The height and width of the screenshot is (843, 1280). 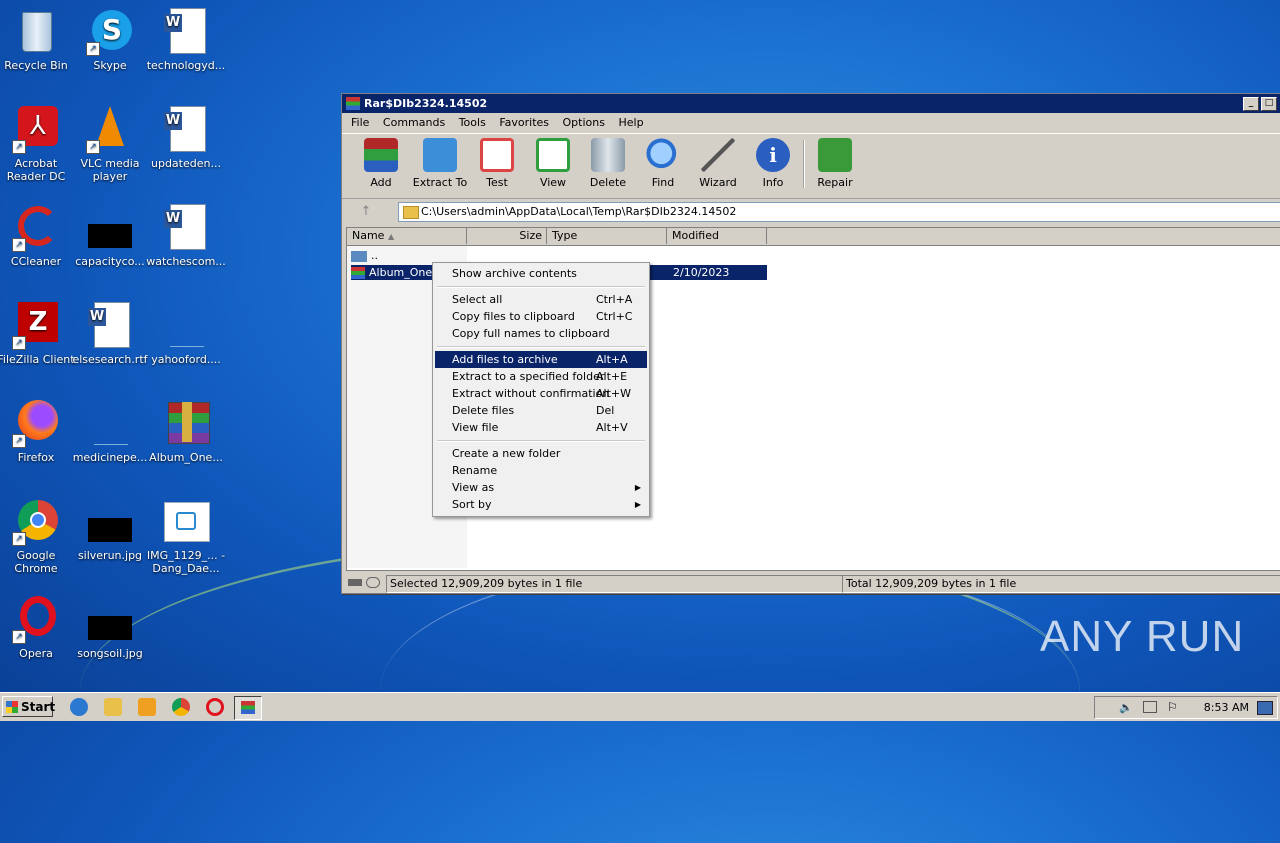 I want to click on menu-item-show-archive-contents: Show archive contents, so click(x=541, y=273).